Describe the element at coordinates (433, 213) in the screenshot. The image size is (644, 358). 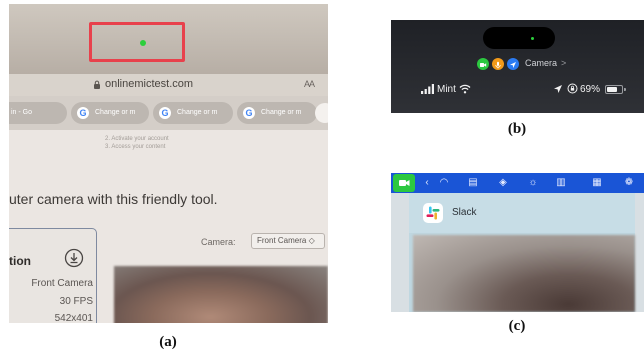
I see `slack-icon` at that location.